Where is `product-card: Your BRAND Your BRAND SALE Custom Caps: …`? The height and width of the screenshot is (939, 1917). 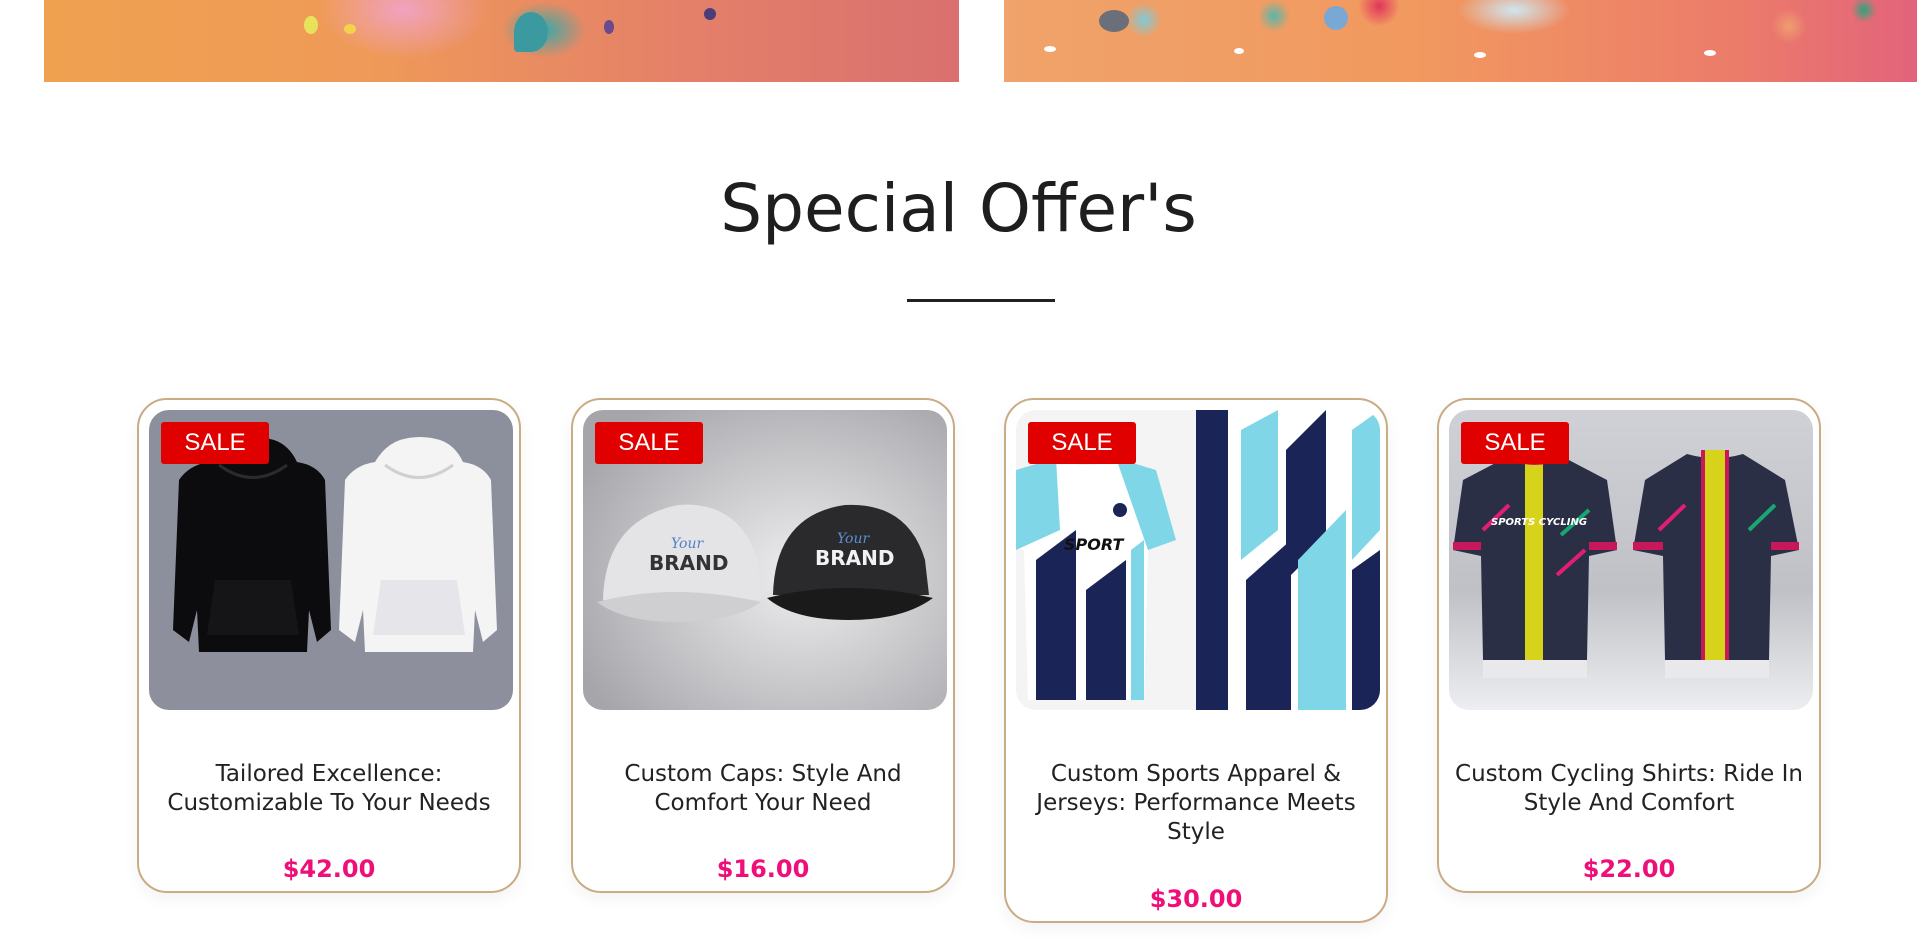
product-card: Your BRAND Your BRAND SALE Custom Caps: … is located at coordinates (763, 645).